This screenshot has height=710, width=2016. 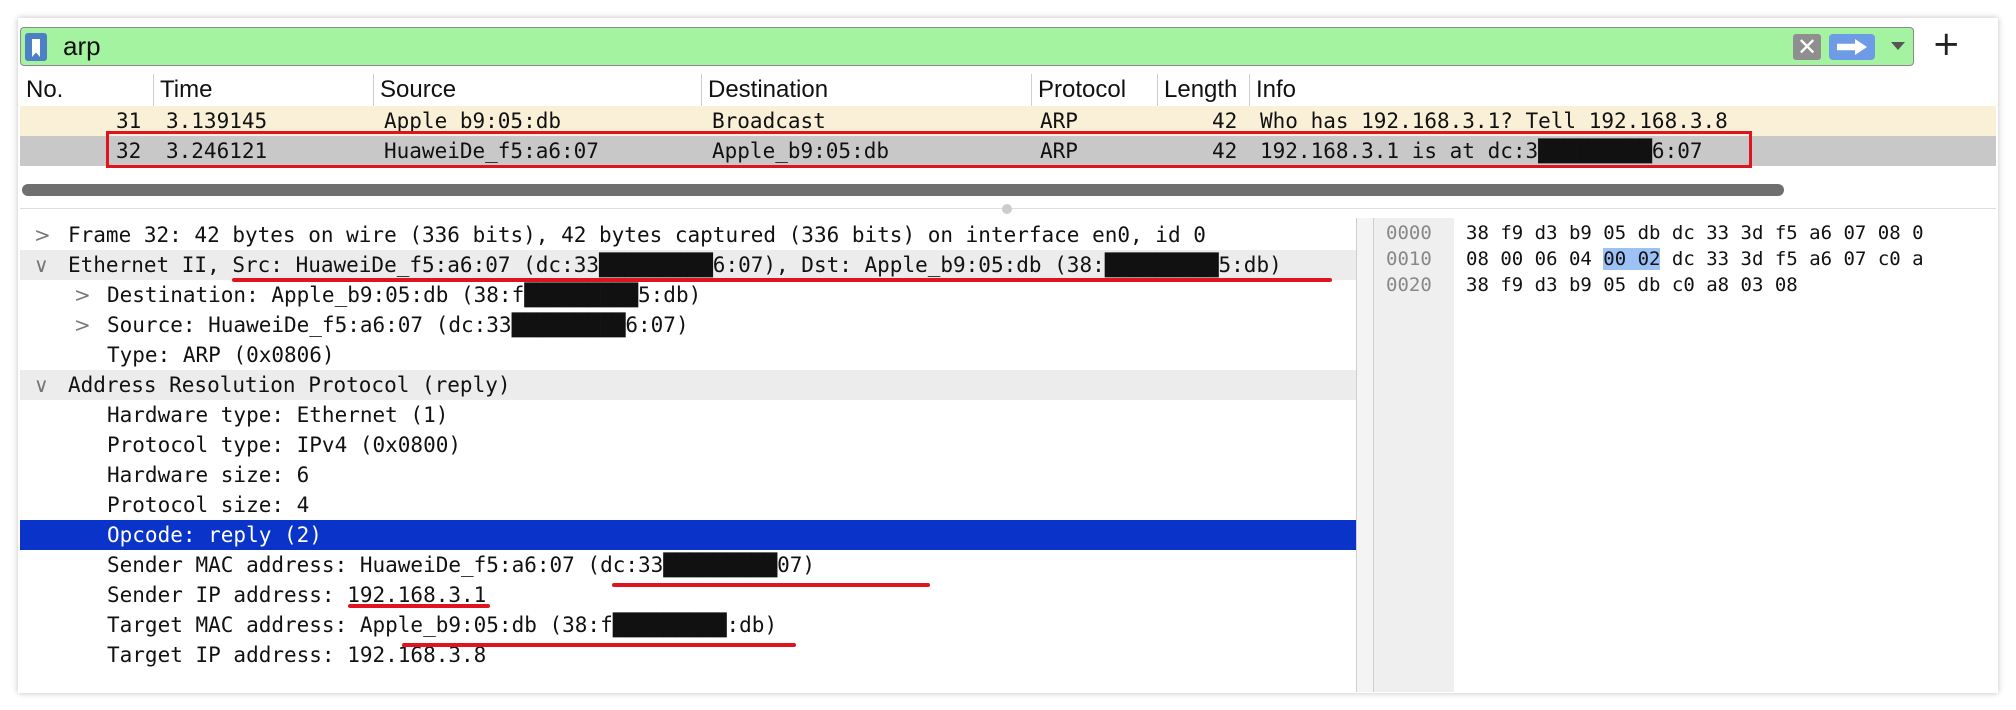 I want to click on hex-offset: 0020, so click(x=1409, y=285).